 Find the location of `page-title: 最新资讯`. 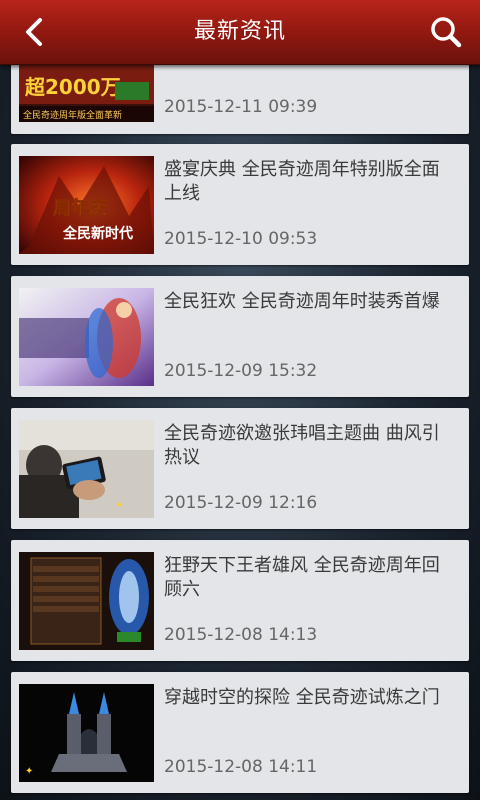

page-title: 最新资讯 is located at coordinates (239, 31).